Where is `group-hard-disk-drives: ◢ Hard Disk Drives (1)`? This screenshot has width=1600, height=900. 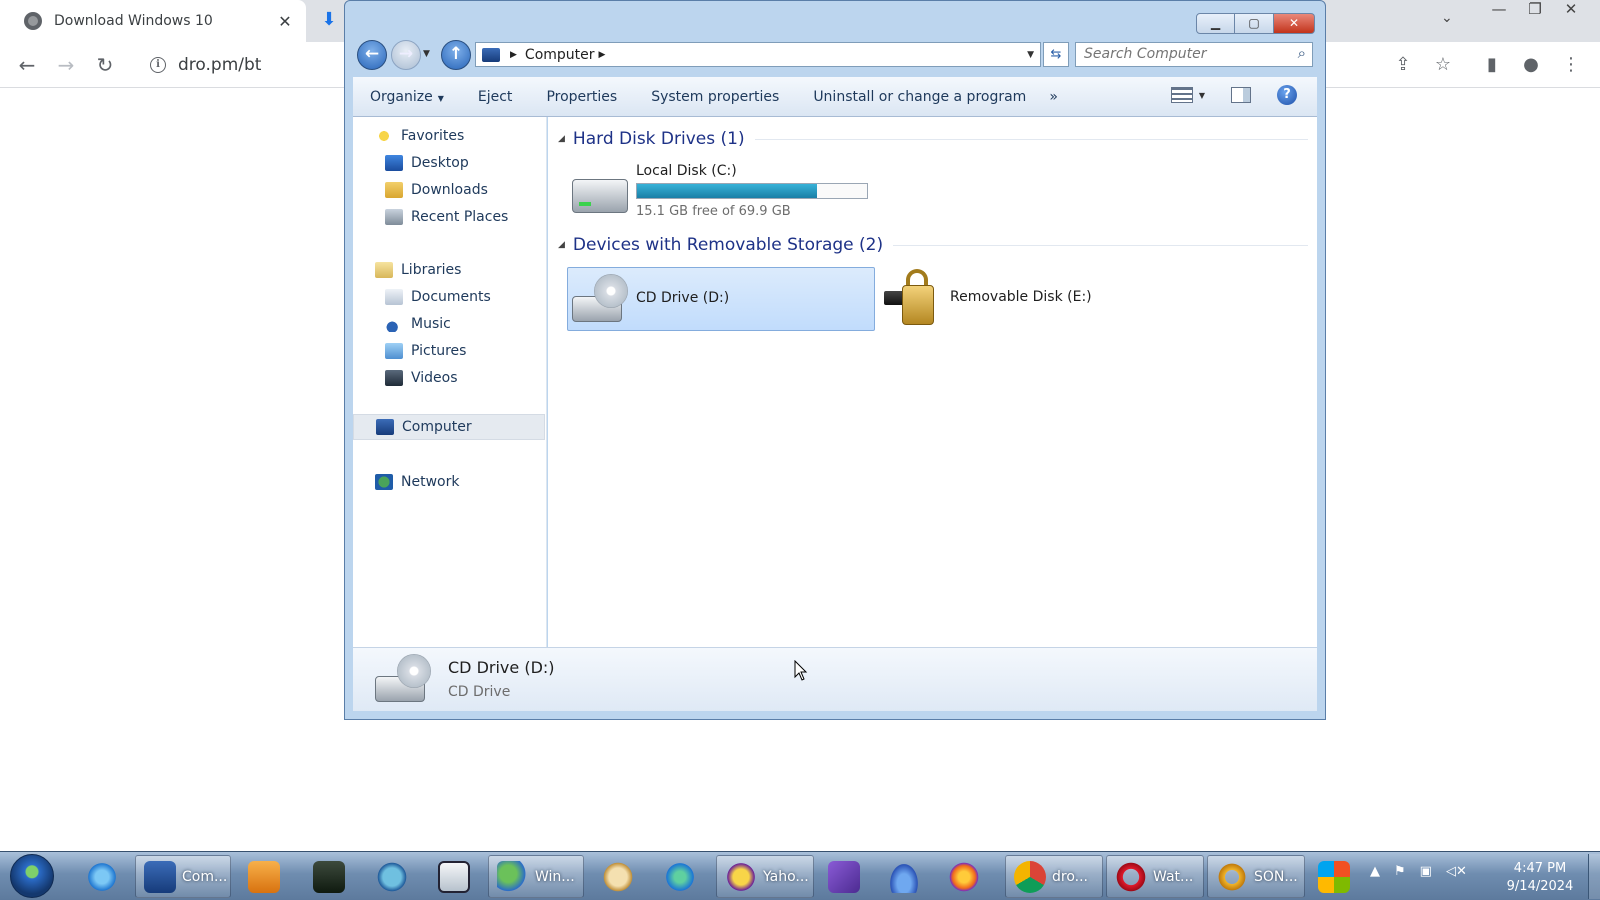
group-hard-disk-drives: ◢ Hard Disk Drives (1) is located at coordinates (933, 139).